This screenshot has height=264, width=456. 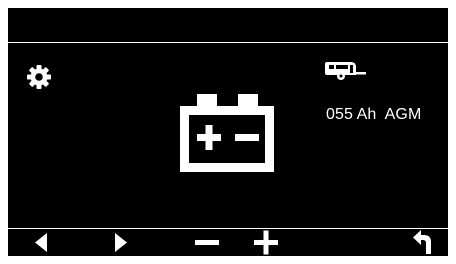 What do you see at coordinates (228, 228) in the screenshot?
I see `nav-divider` at bounding box center [228, 228].